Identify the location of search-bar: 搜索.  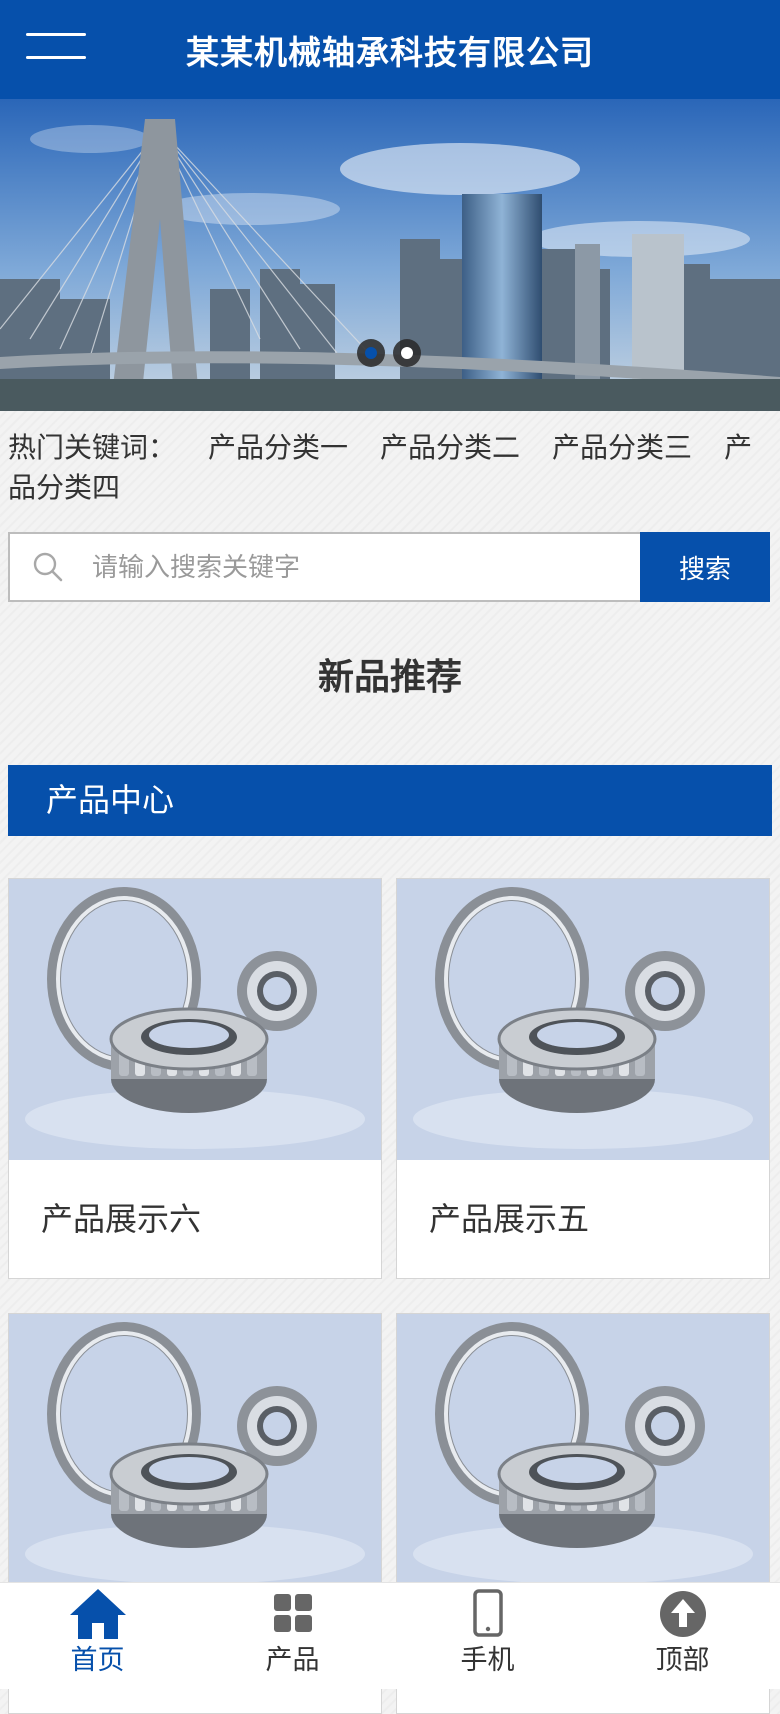
(389, 567).